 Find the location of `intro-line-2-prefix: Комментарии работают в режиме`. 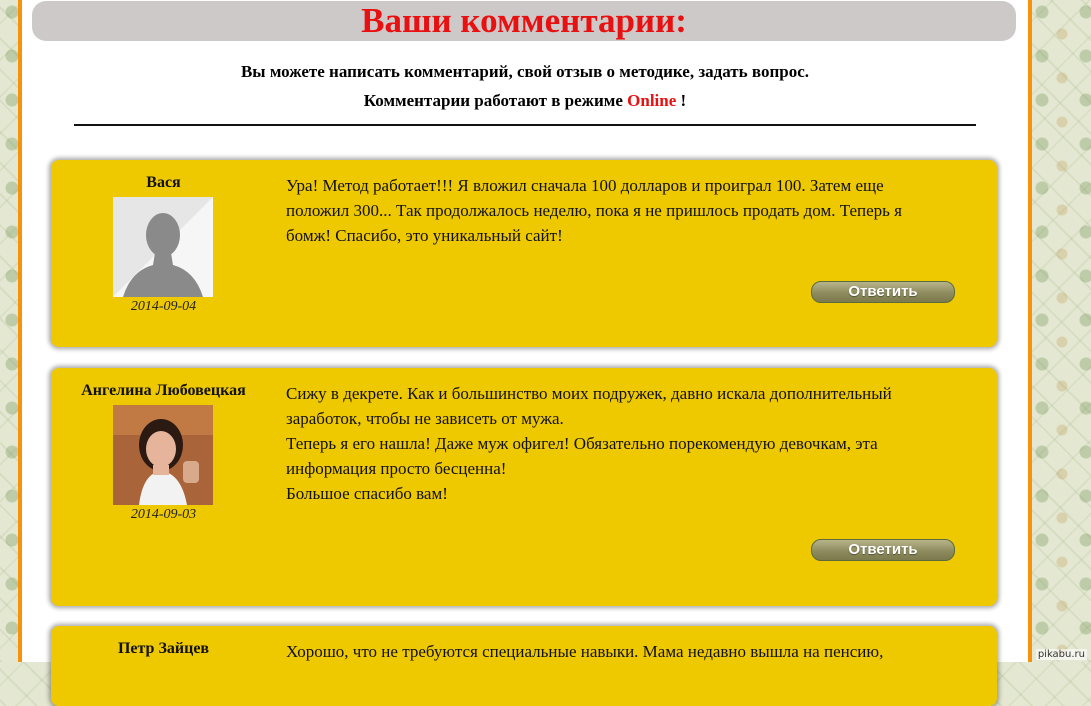

intro-line-2-prefix: Комментарии работают в режиме is located at coordinates (495, 100).